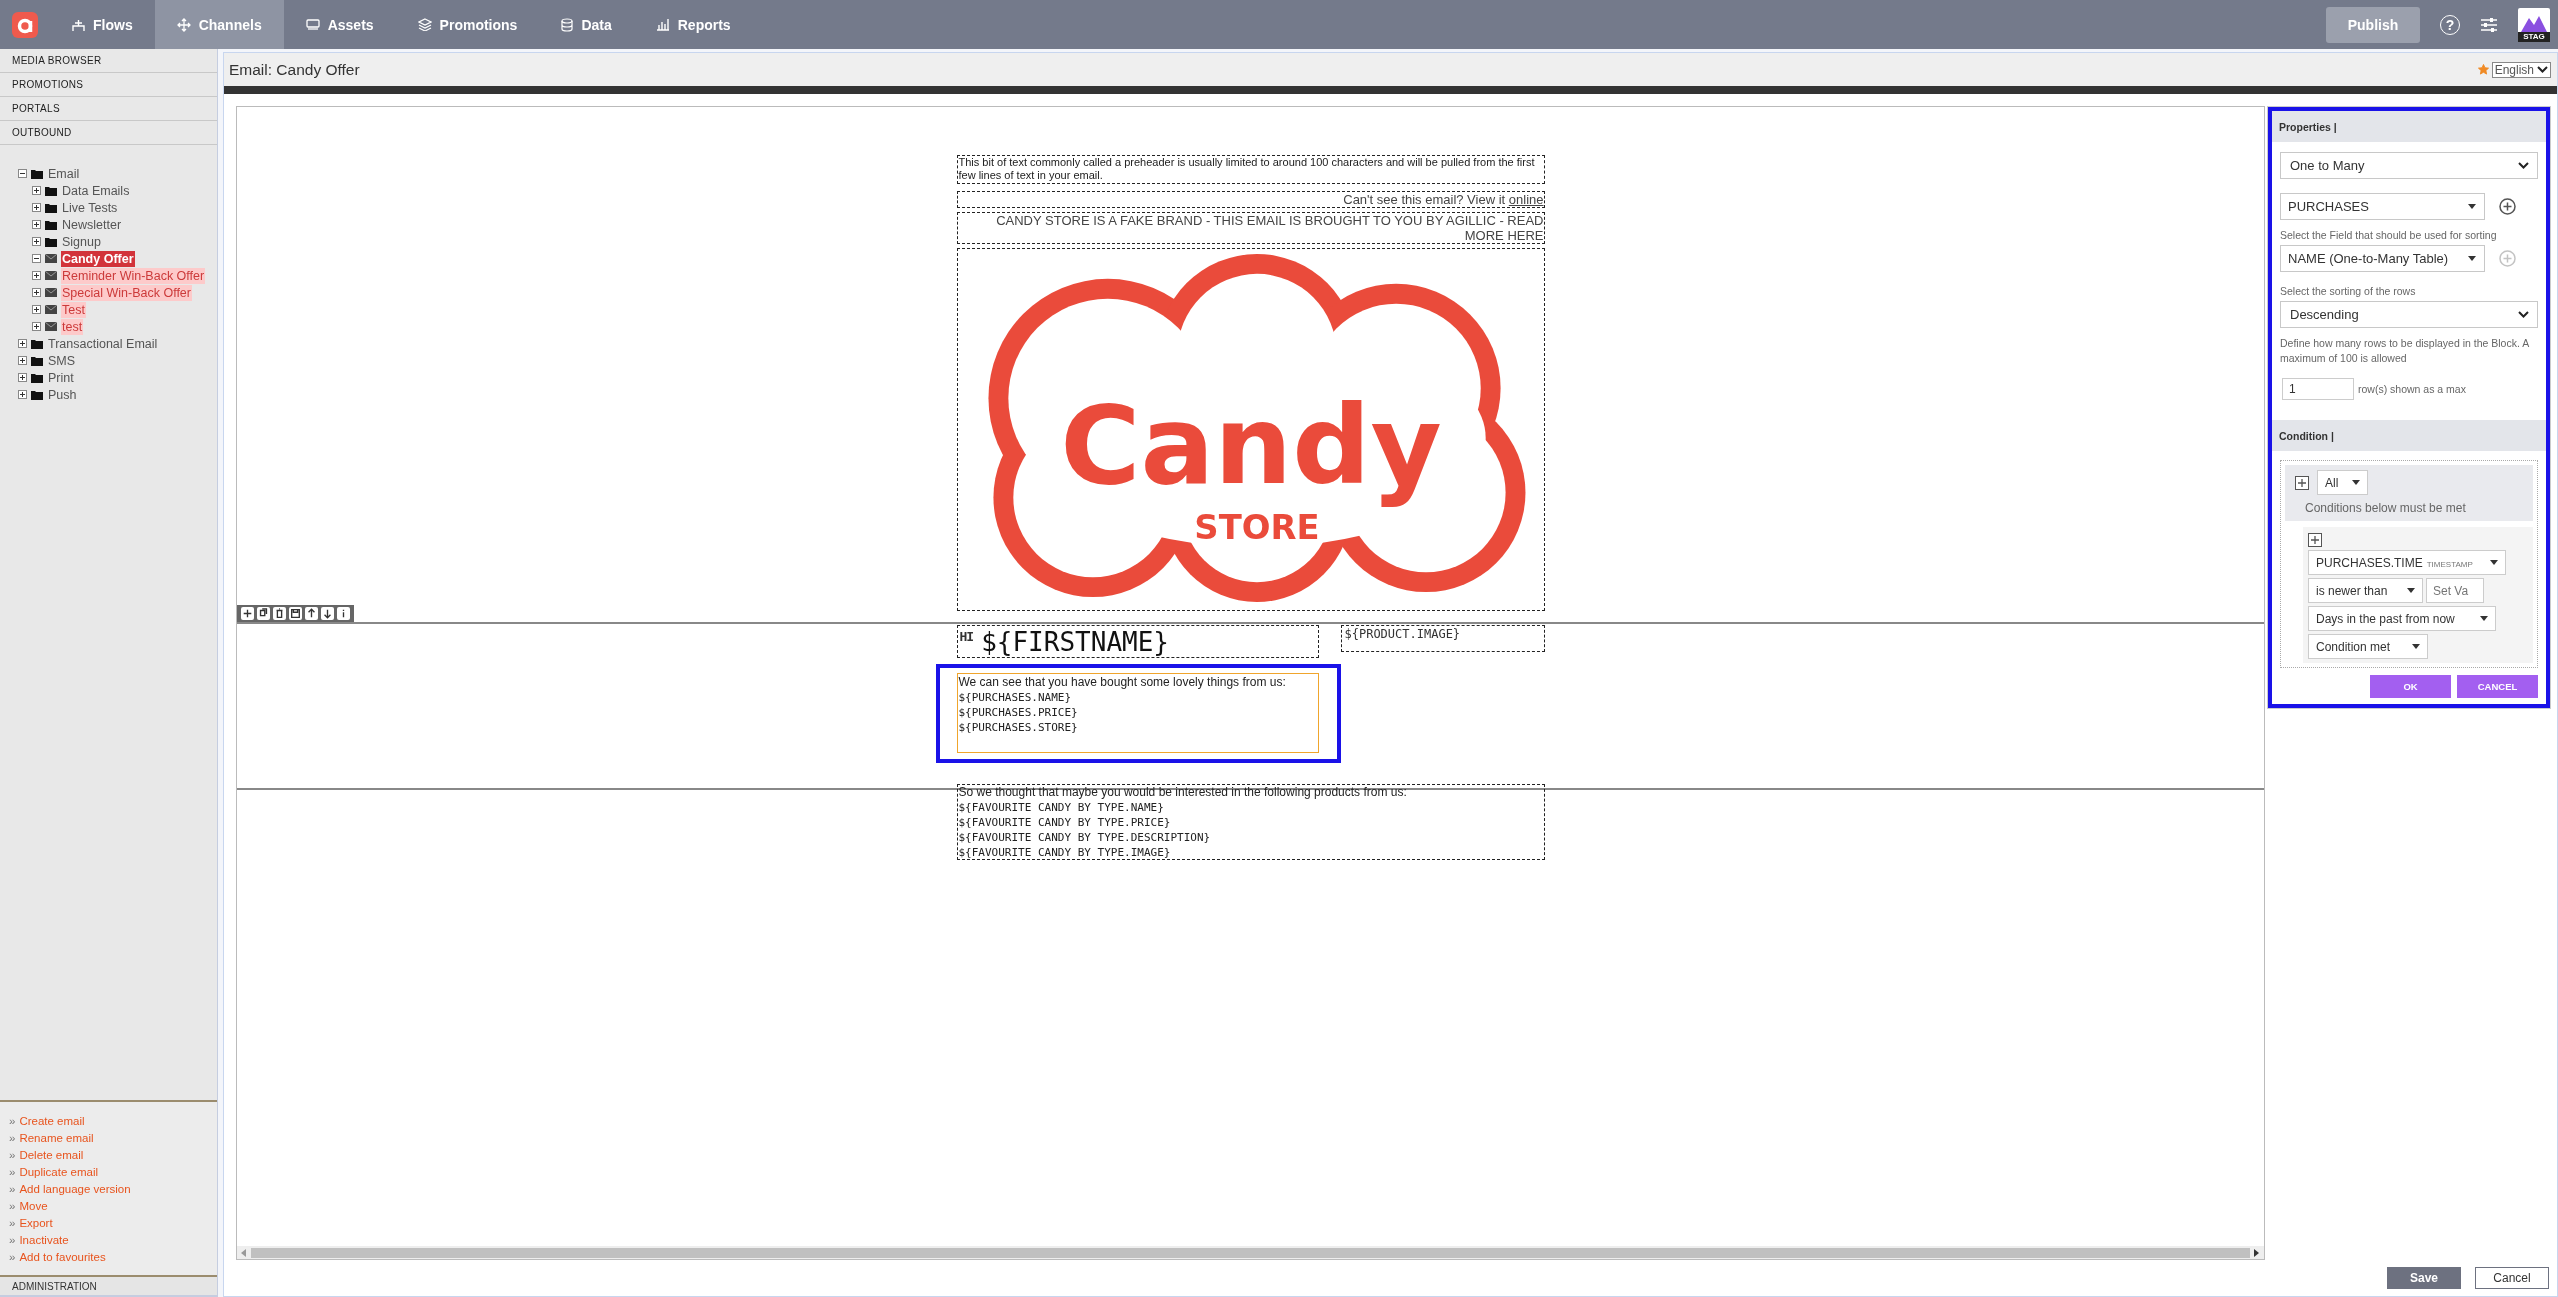  Describe the element at coordinates (108, 61) in the screenshot. I see `sidebar-section: MEDIA BROWSER` at that location.